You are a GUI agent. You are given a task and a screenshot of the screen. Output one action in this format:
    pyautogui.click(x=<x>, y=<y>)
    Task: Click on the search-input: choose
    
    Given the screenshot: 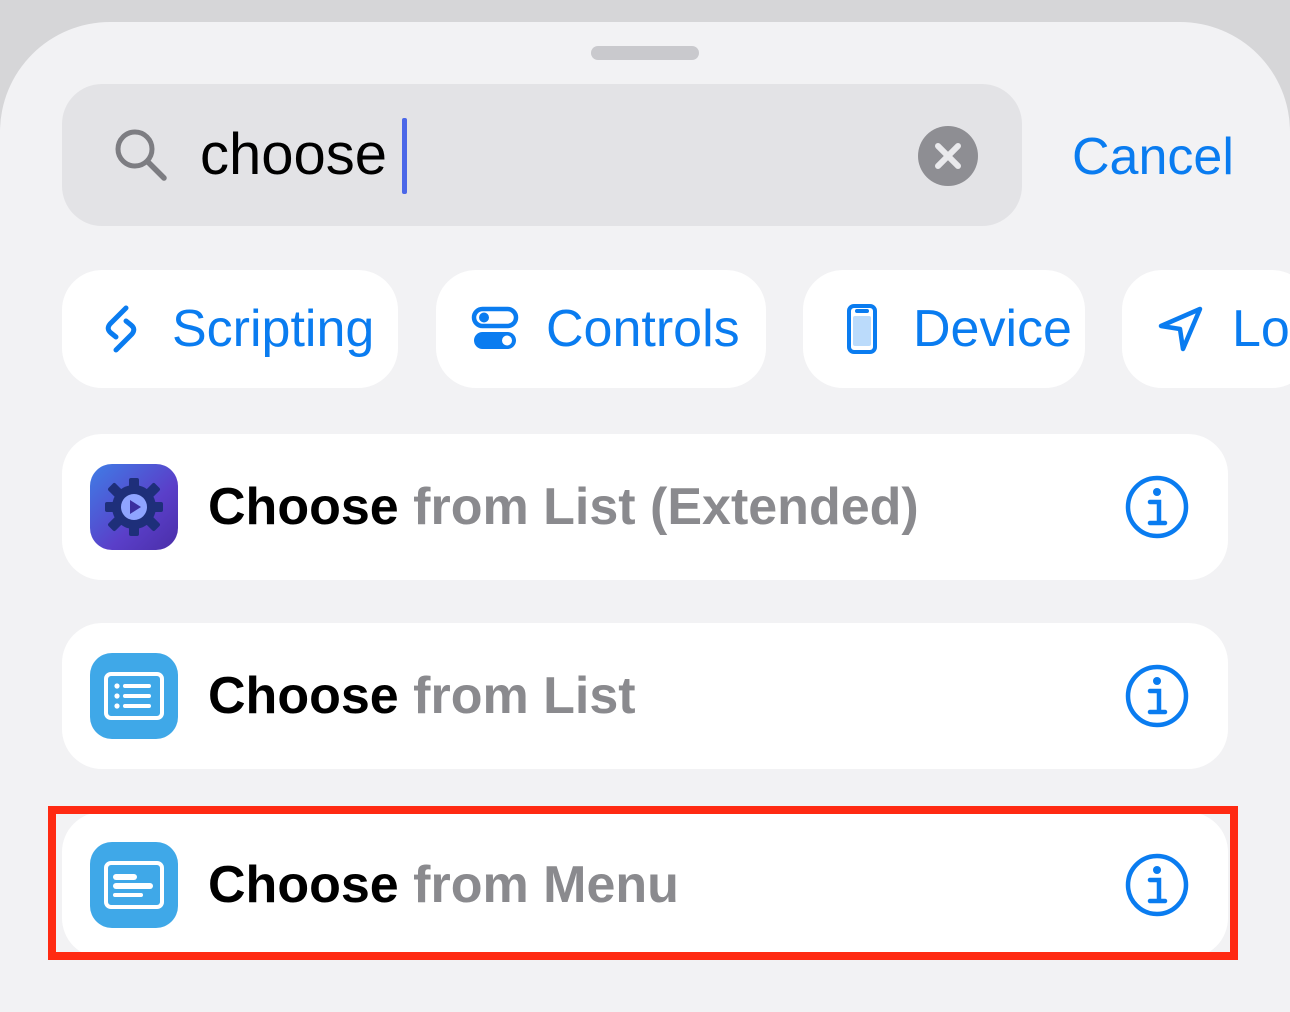 What is the action you would take?
    pyautogui.click(x=293, y=155)
    